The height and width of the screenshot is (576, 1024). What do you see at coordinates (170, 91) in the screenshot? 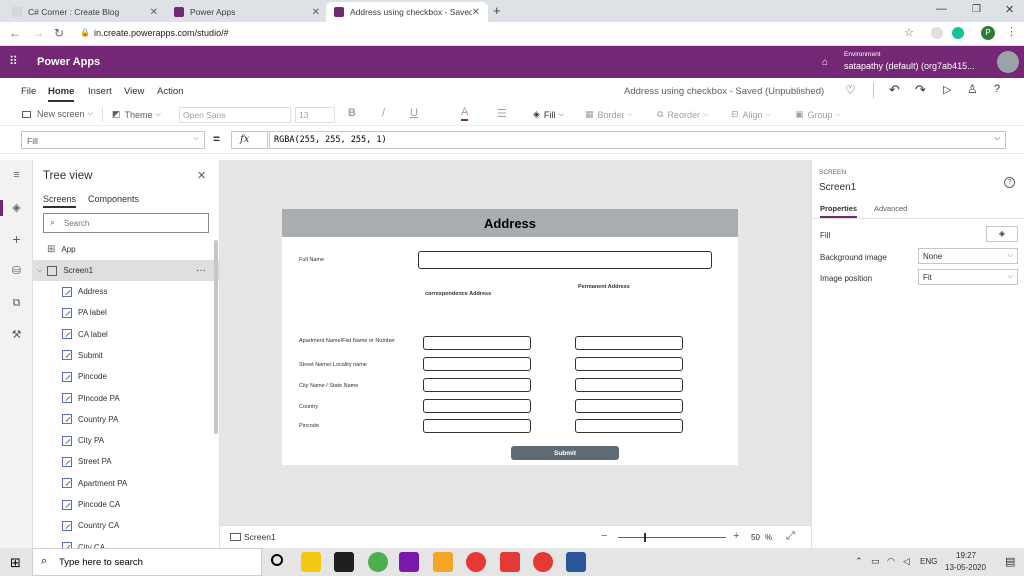
I see `menu-action: Action` at bounding box center [170, 91].